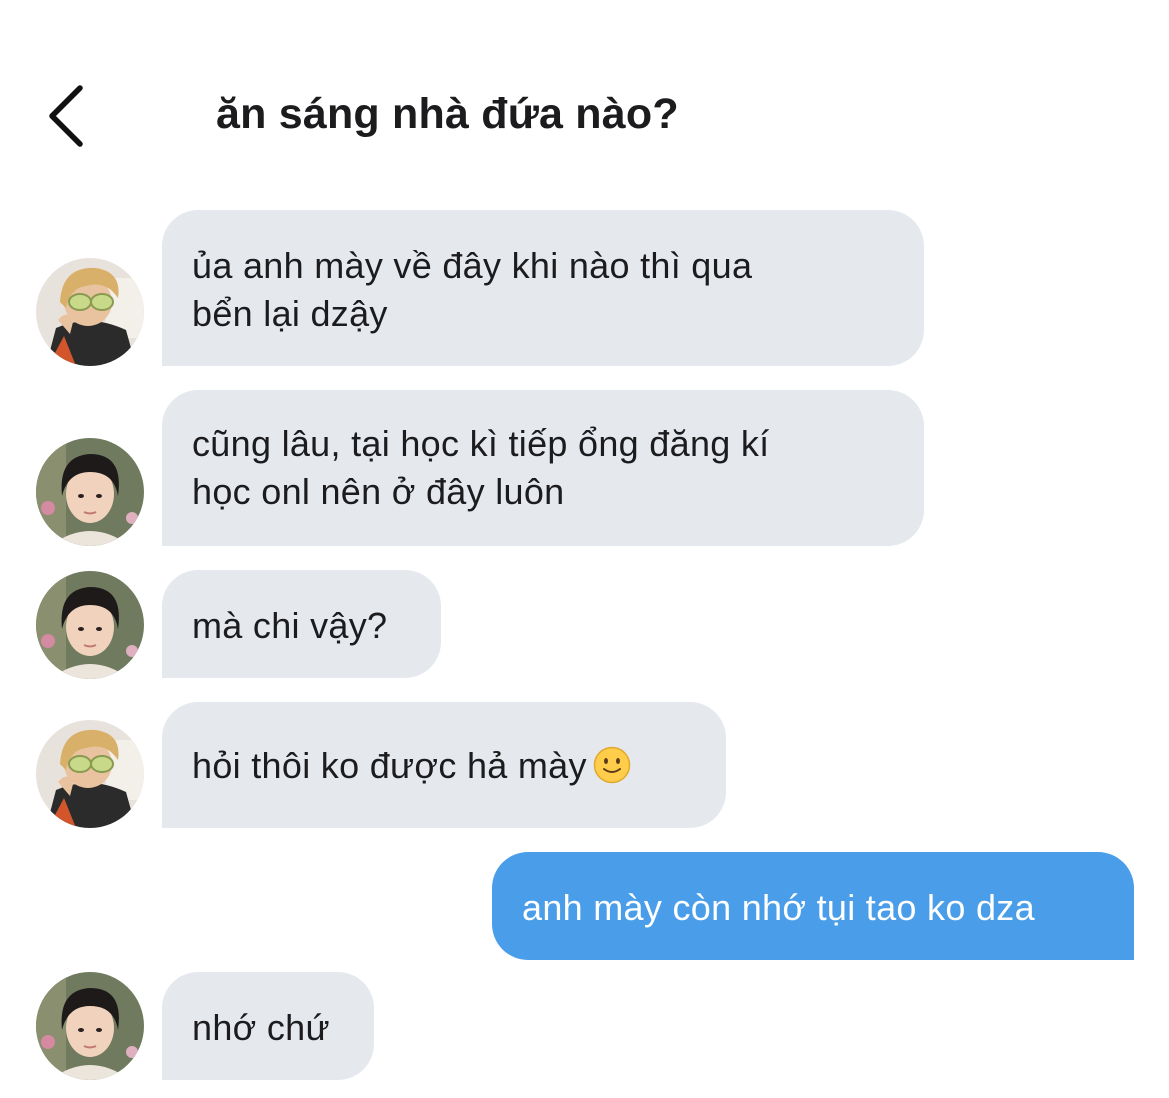 The height and width of the screenshot is (1098, 1169). What do you see at coordinates (378, 491) in the screenshot?
I see `message-text: học onl nên ở đây luôn` at bounding box center [378, 491].